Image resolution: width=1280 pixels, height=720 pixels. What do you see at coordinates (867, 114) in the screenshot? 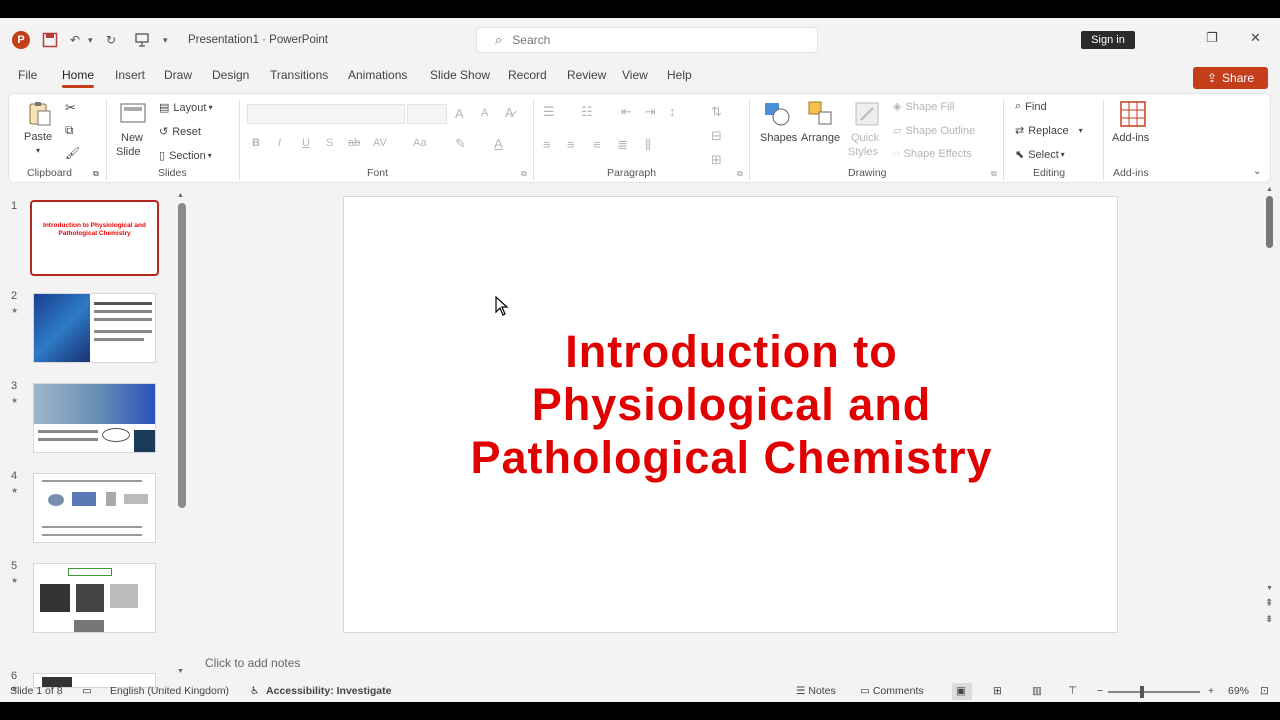
I see `quick-styles-icon` at bounding box center [867, 114].